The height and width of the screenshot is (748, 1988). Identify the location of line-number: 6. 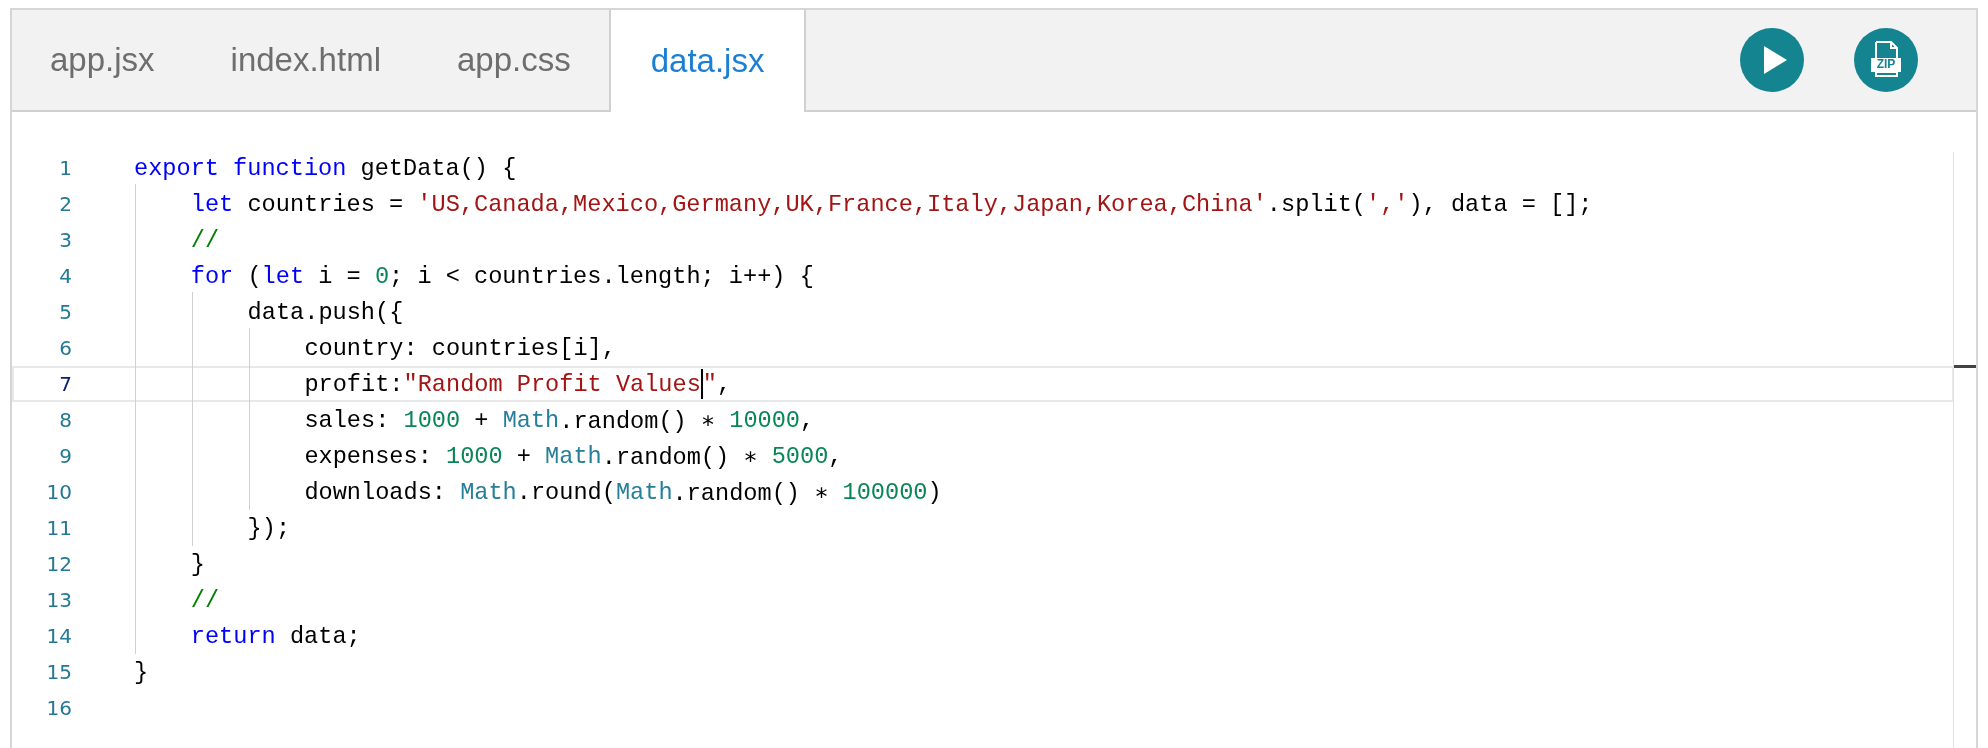
(65, 348).